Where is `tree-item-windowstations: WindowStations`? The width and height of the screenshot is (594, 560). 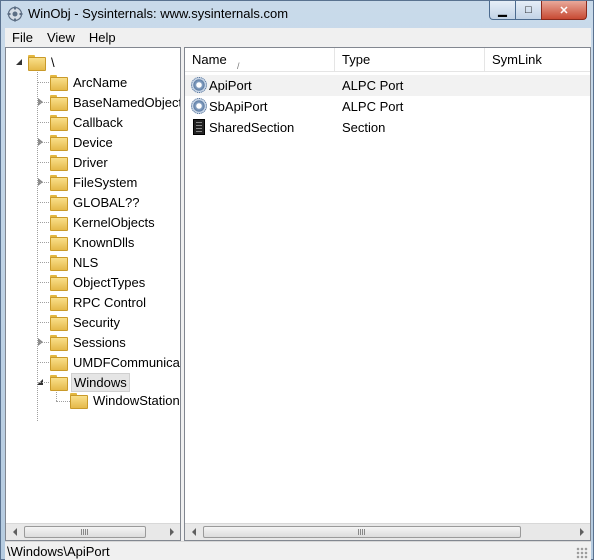
tree-item-windowstations: WindowStations is located at coordinates (125, 400).